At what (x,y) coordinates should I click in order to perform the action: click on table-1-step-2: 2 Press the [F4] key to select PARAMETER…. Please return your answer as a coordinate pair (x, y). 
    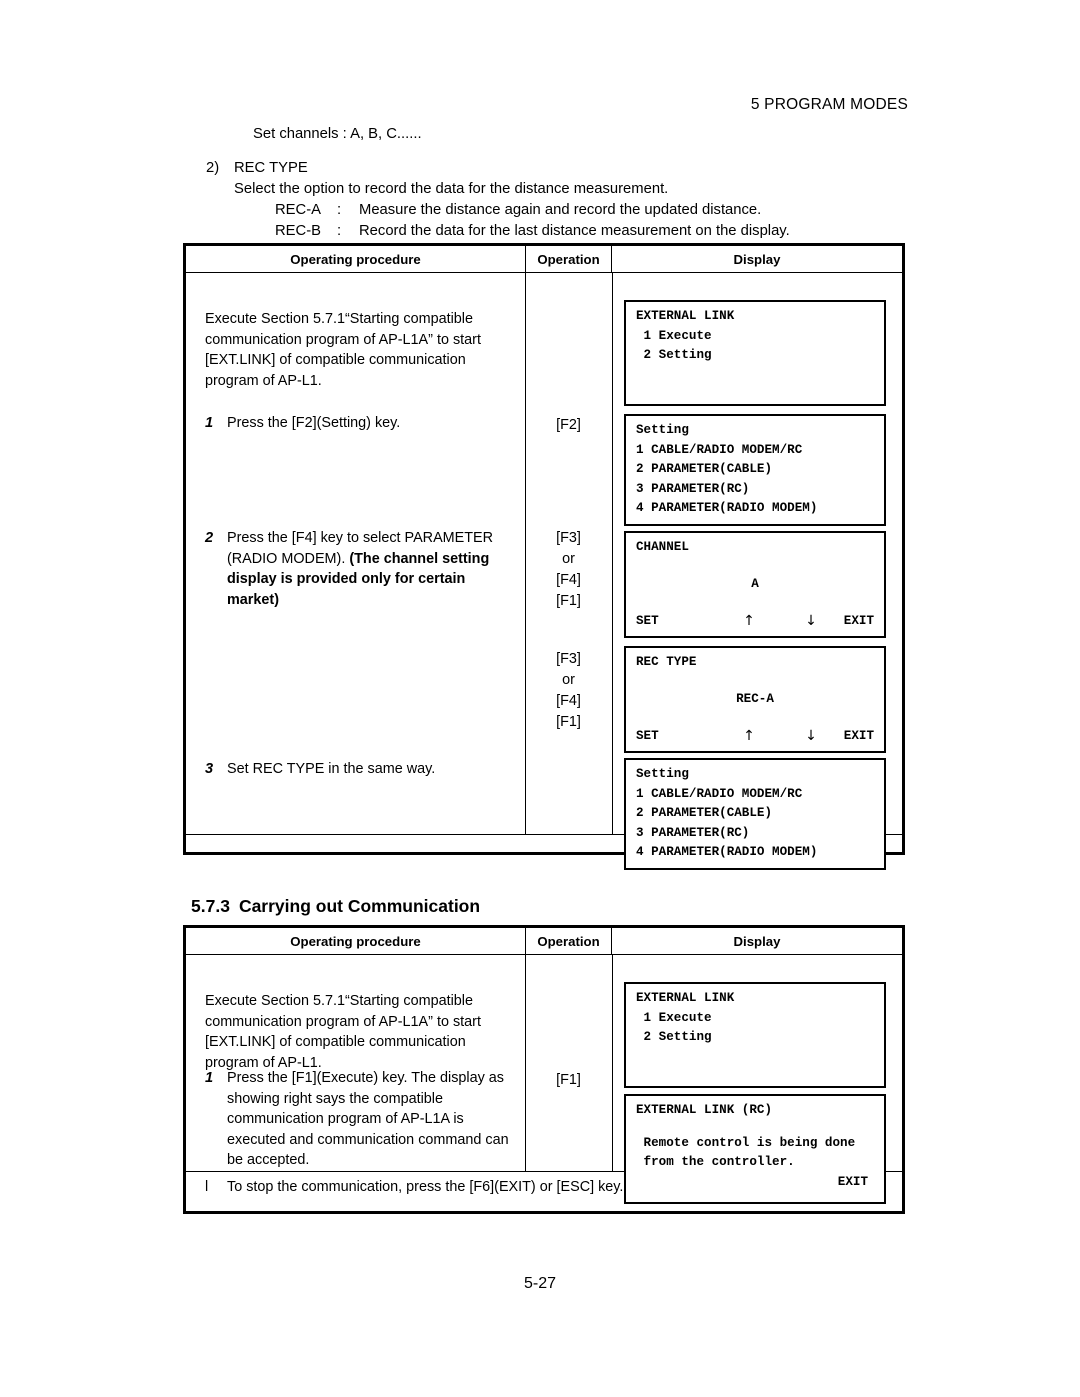
    Looking at the image, I should click on (355, 569).